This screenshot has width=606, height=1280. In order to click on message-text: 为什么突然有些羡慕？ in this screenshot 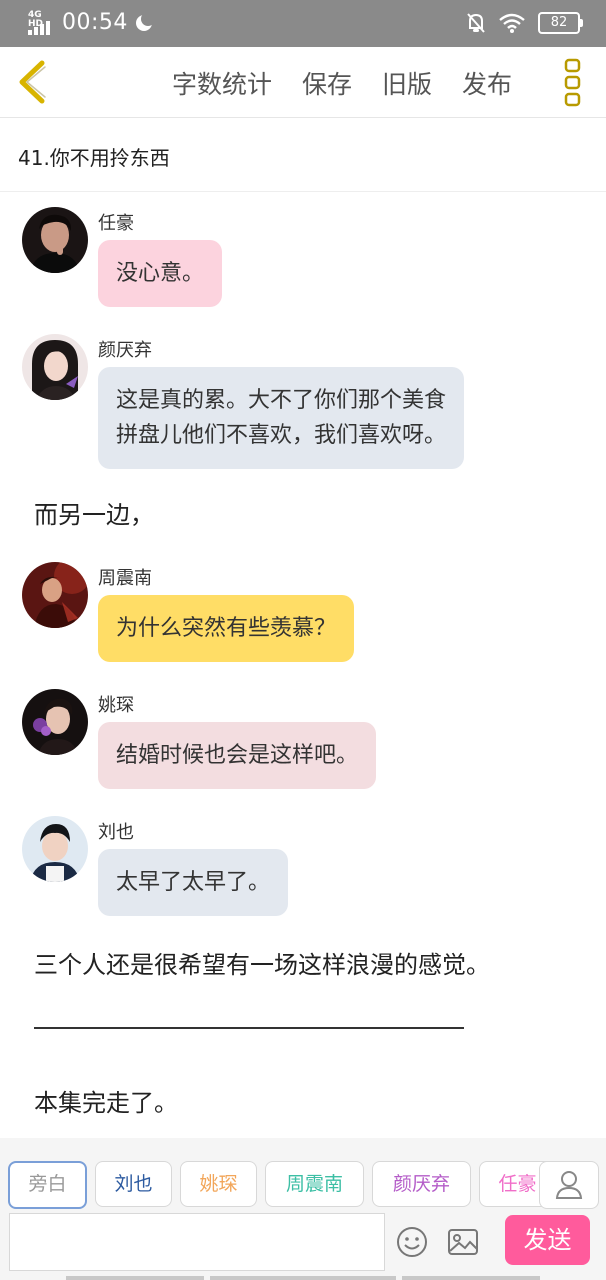, I will do `click(226, 628)`.